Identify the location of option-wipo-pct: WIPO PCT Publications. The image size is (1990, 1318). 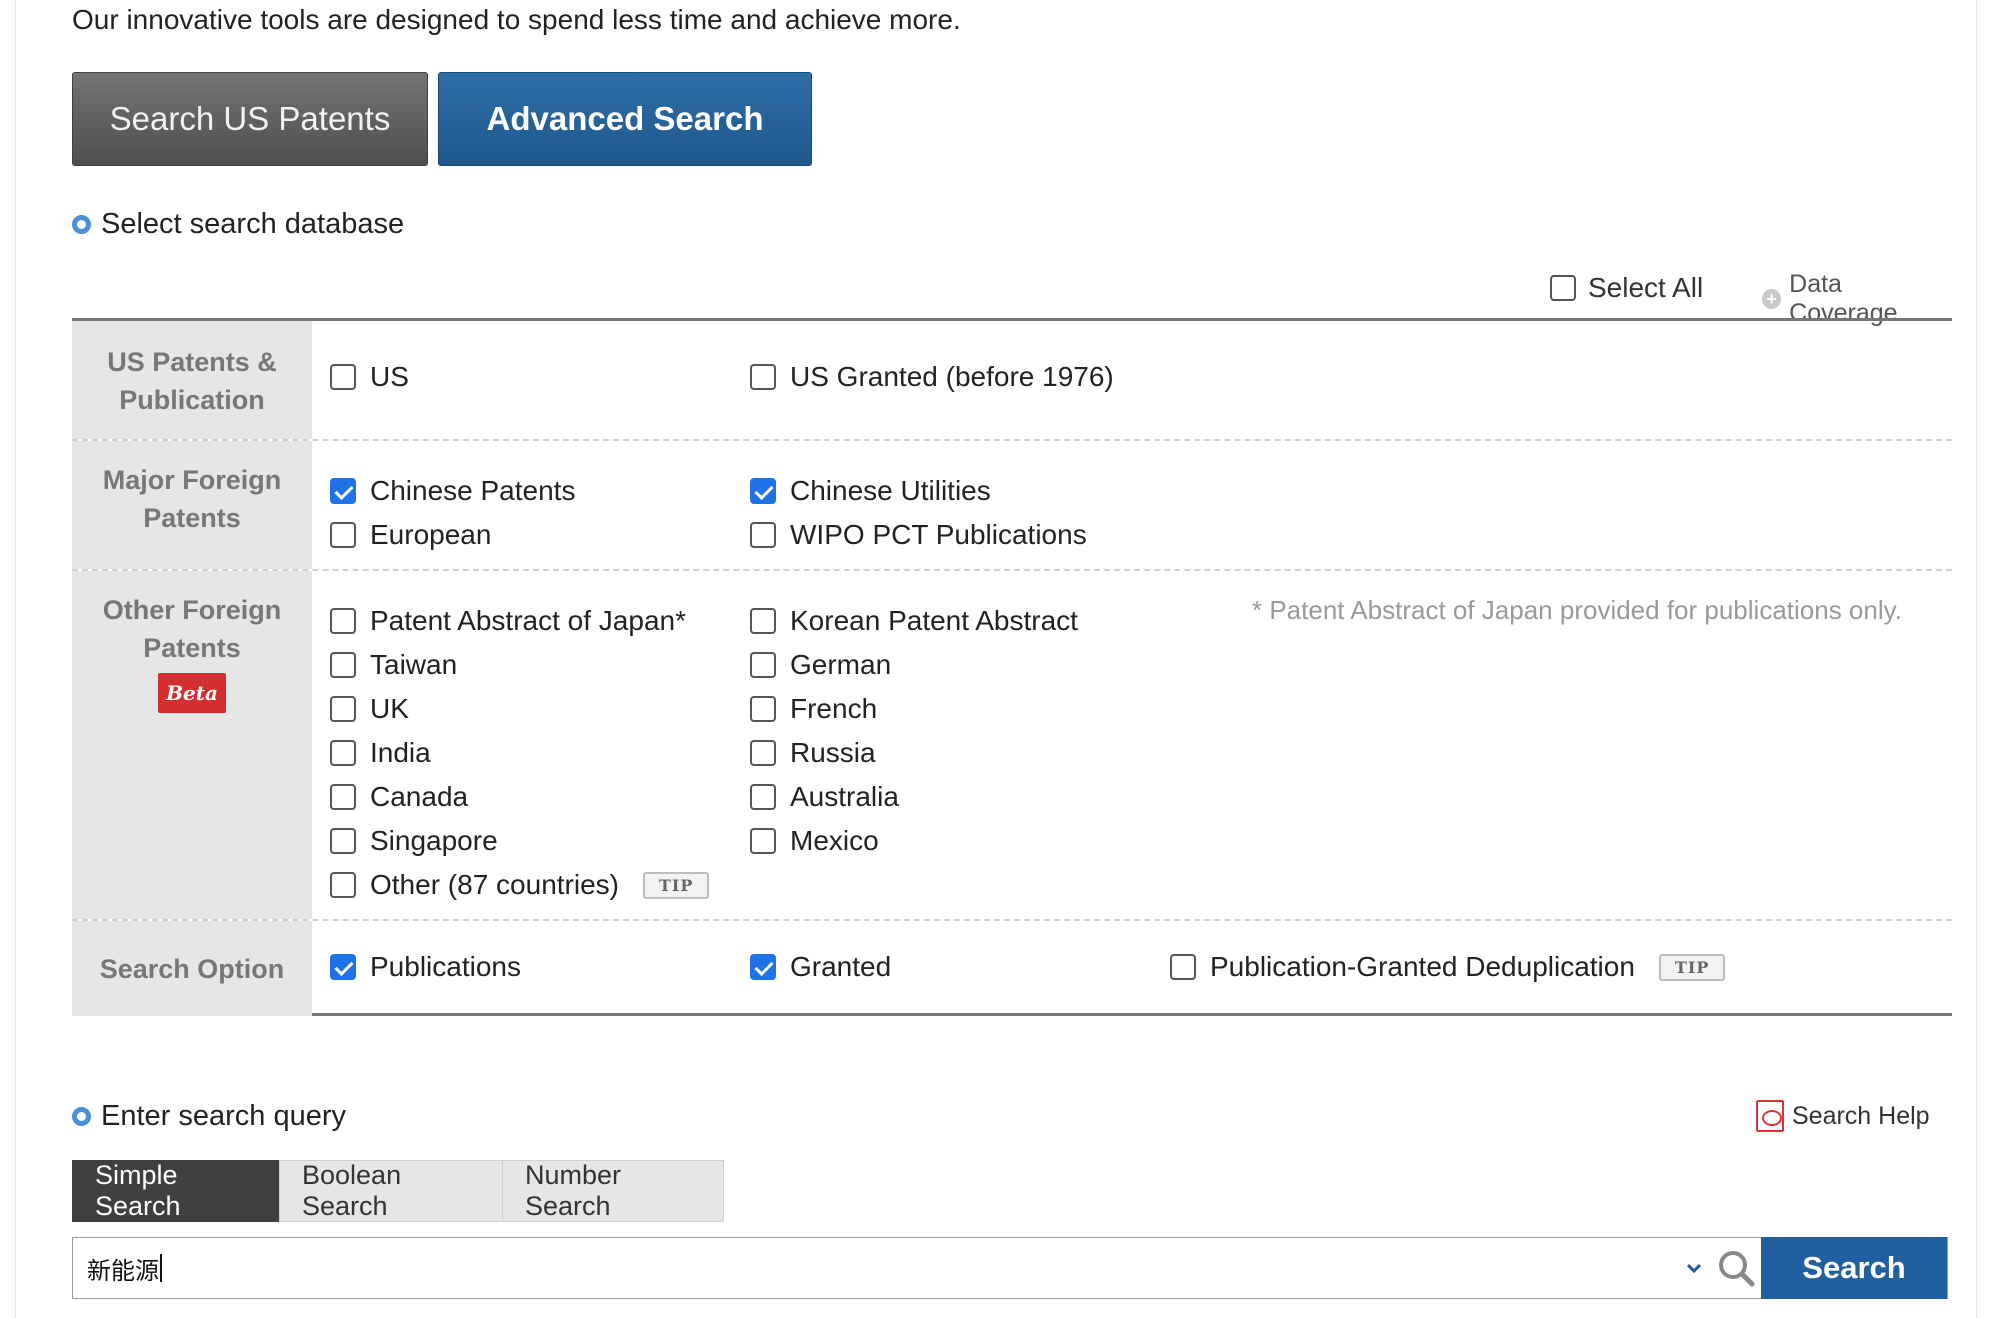
(918, 535).